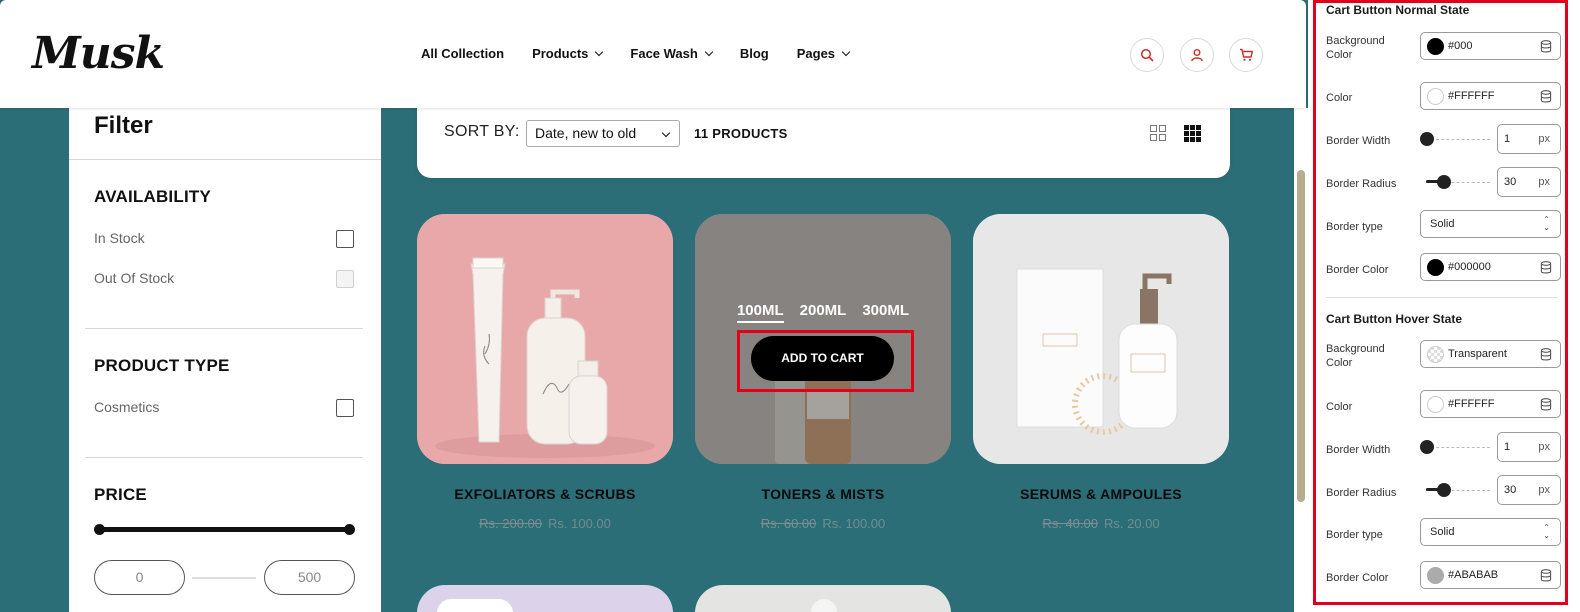  Describe the element at coordinates (1301, 336) in the screenshot. I see `preview-scrollbar-thumb` at that location.